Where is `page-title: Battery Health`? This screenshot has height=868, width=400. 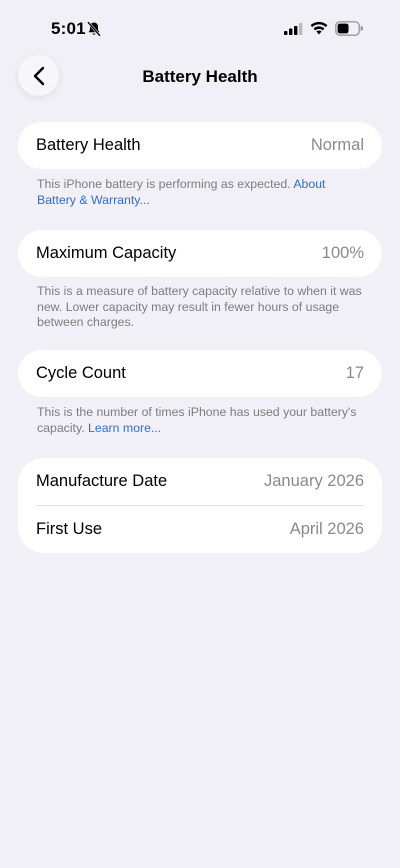
page-title: Battery Health is located at coordinates (200, 76).